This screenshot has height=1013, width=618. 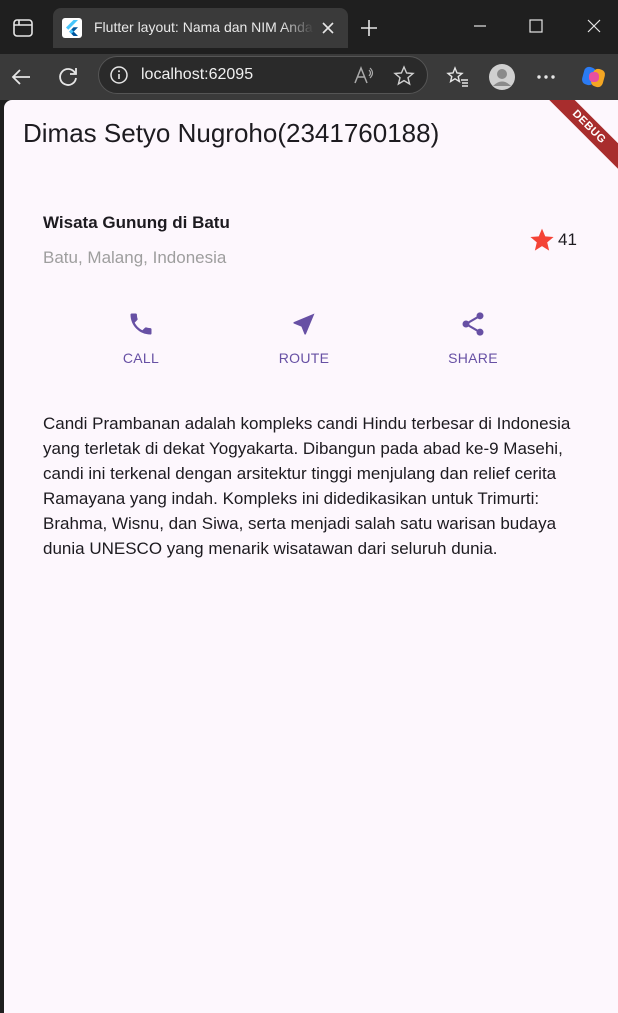 I want to click on plus-icon, so click(x=369, y=28).